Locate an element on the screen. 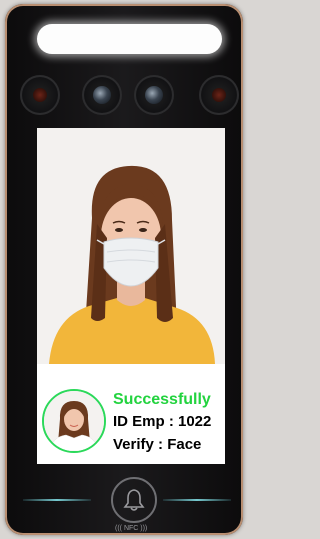 Image resolution: width=320 pixels, height=539 pixels. employee-photo is located at coordinates (74, 421).